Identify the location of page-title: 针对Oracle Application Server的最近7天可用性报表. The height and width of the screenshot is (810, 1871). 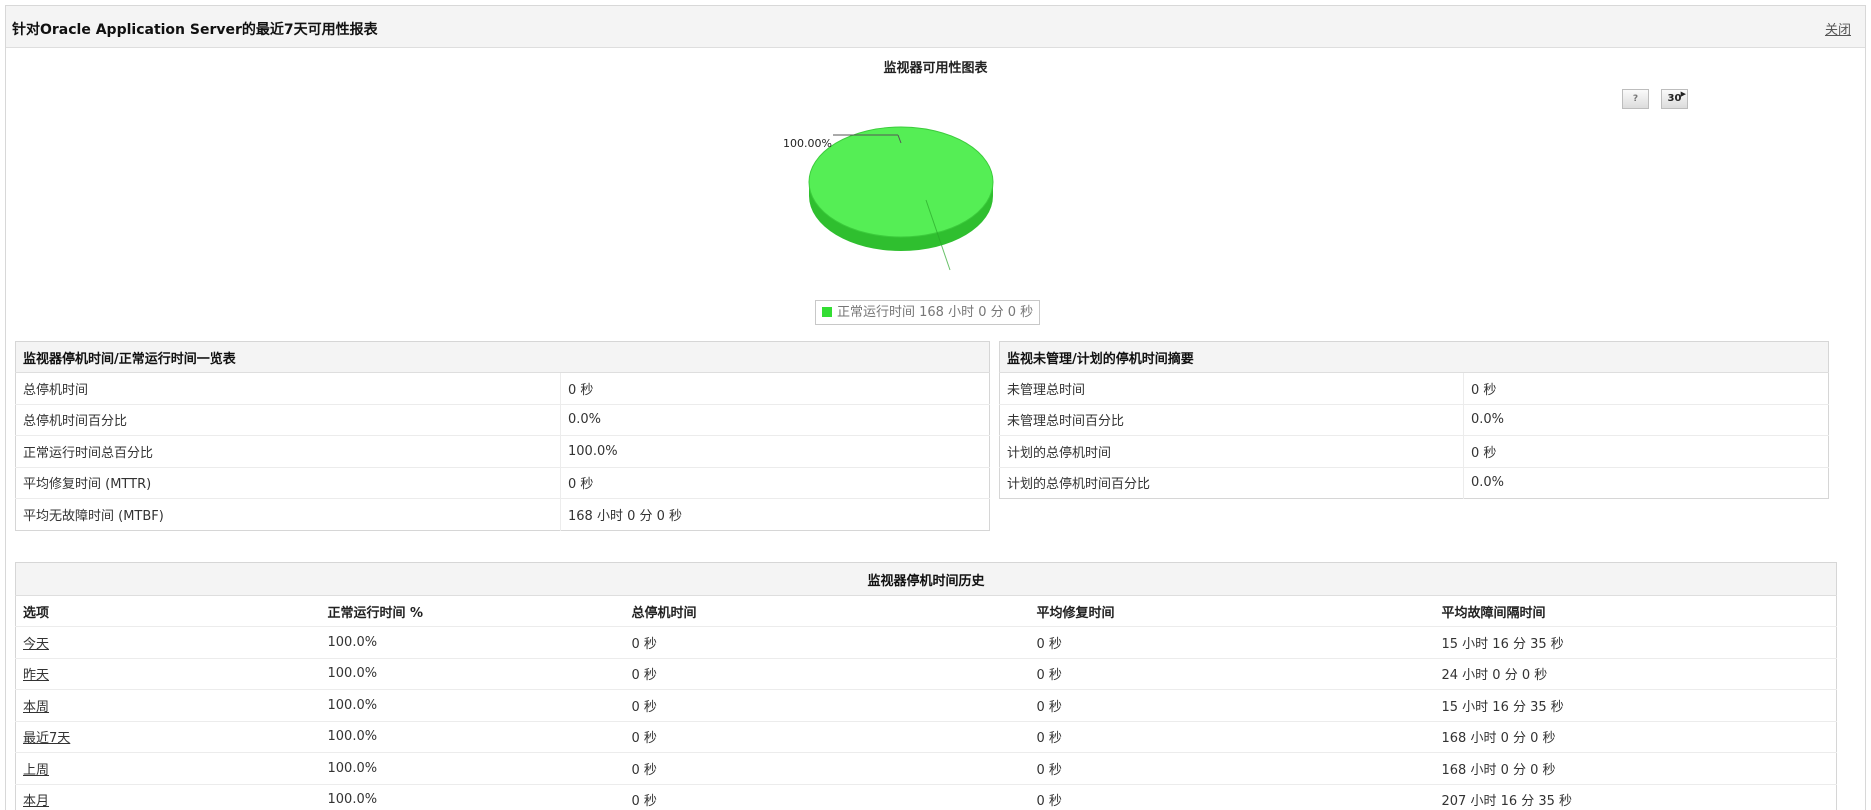
(195, 30).